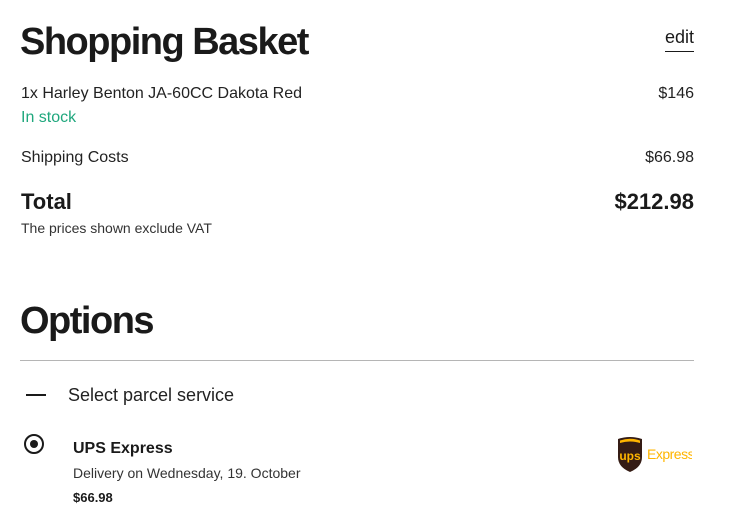 This screenshot has width=753, height=530. What do you see at coordinates (151, 395) in the screenshot?
I see `parcel-service-label: Select parcel service` at bounding box center [151, 395].